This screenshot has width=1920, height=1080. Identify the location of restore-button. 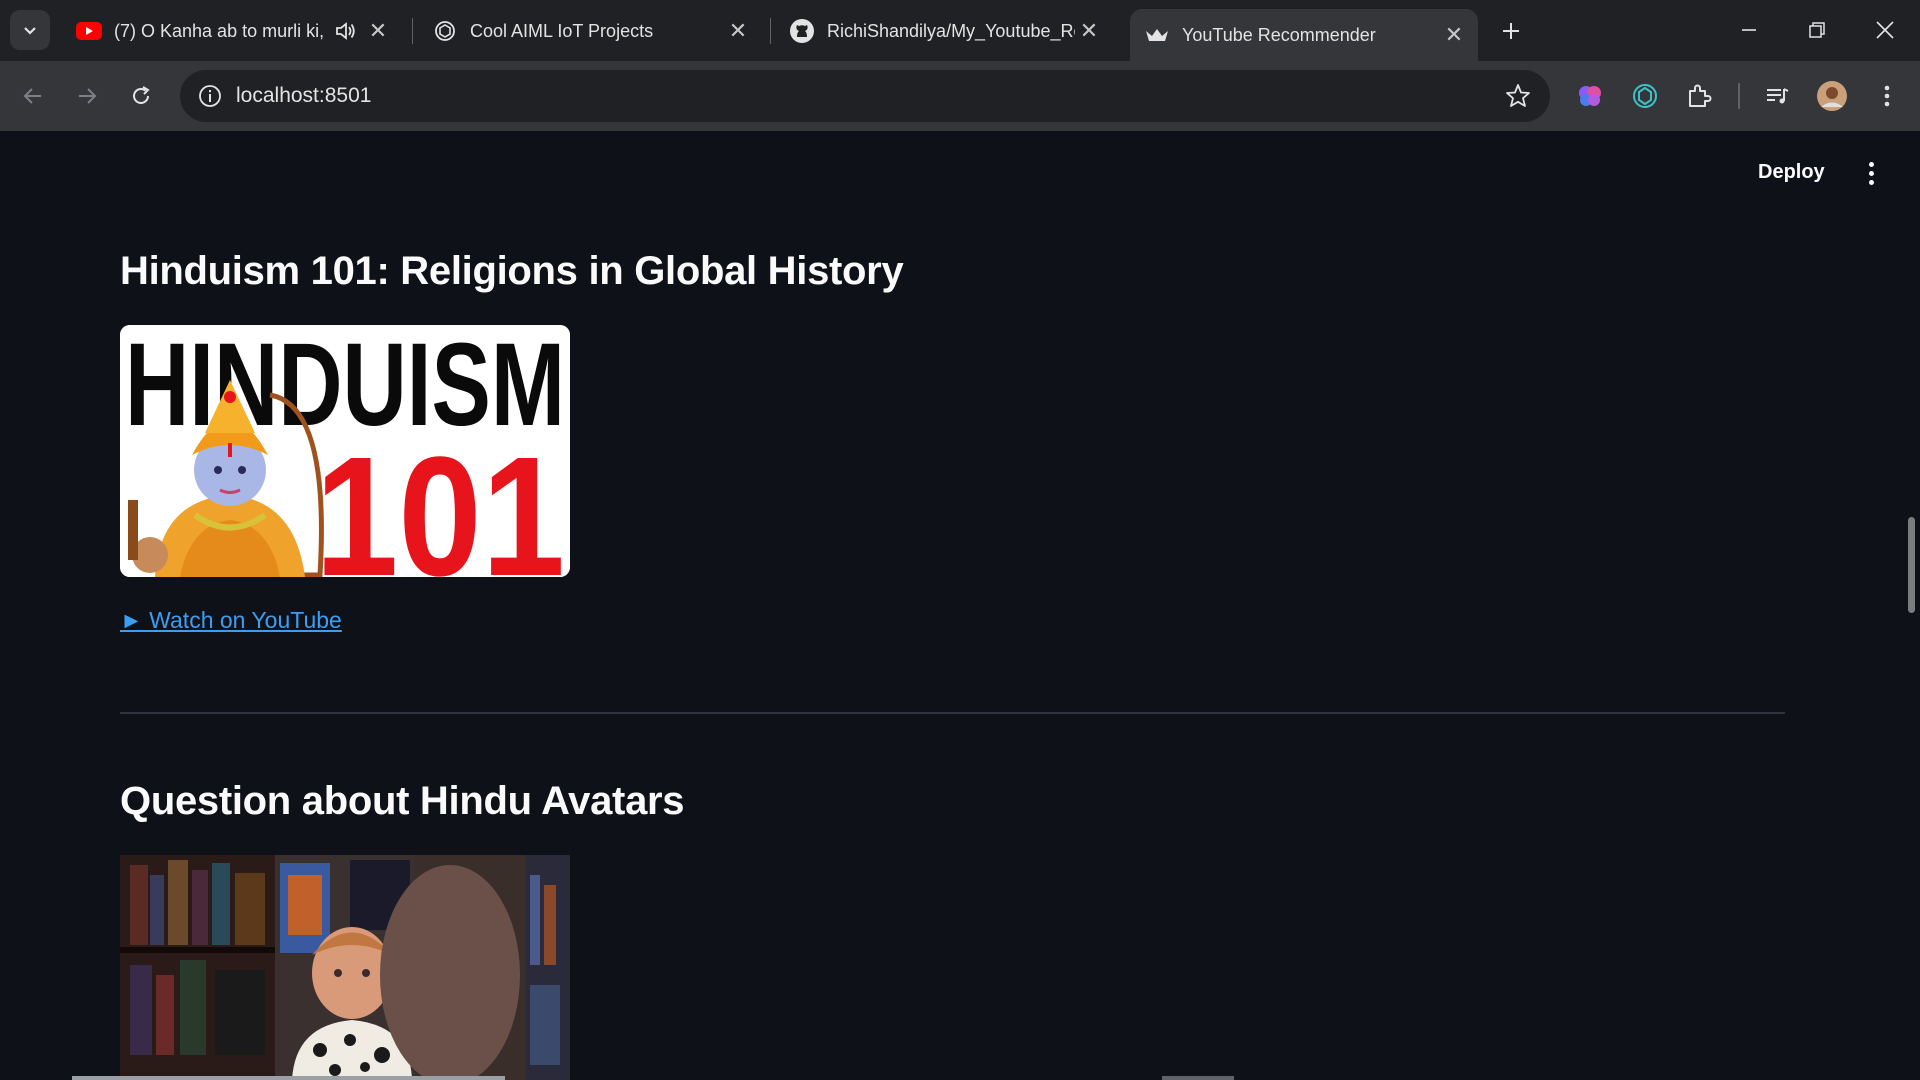
(1817, 30).